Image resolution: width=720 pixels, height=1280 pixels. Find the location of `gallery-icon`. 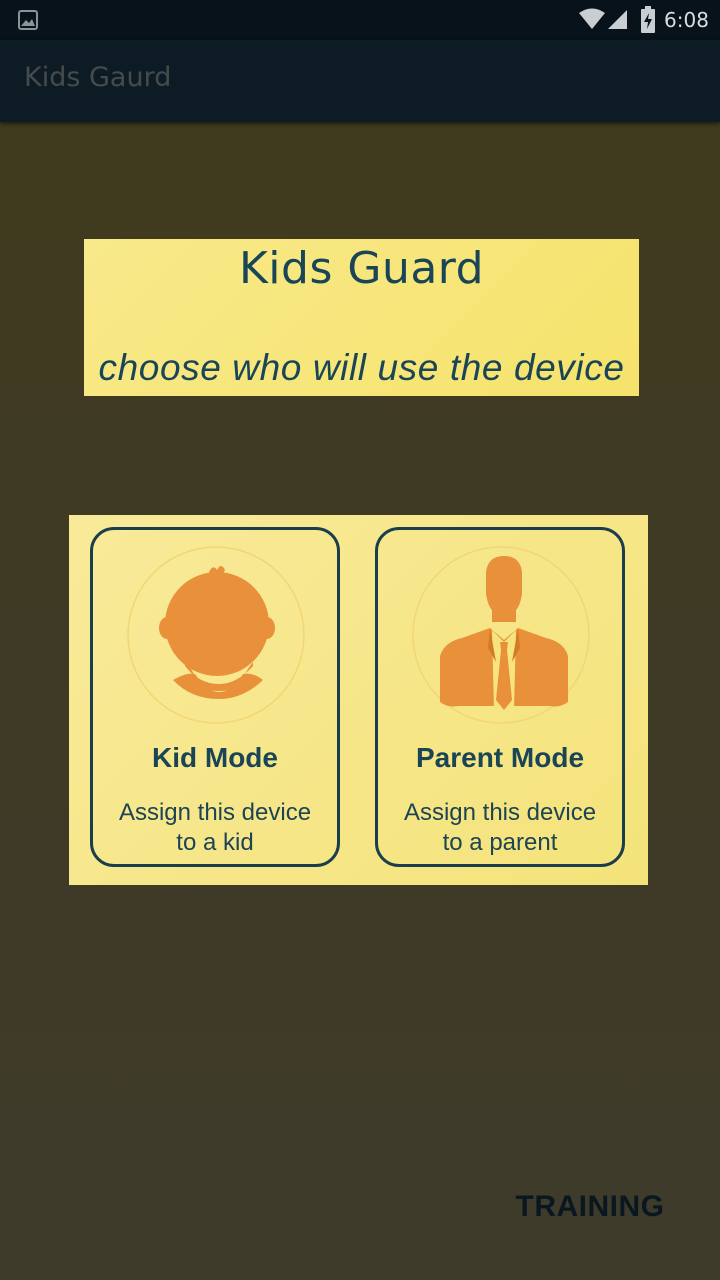

gallery-icon is located at coordinates (28, 22).